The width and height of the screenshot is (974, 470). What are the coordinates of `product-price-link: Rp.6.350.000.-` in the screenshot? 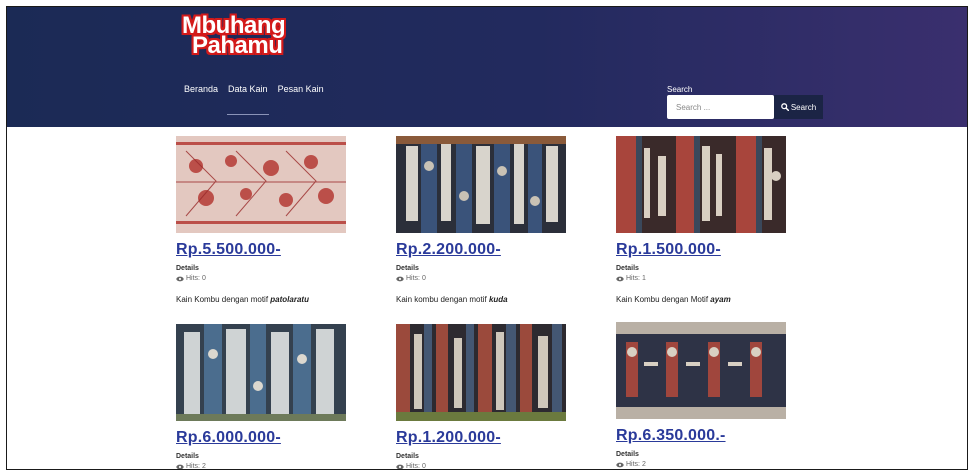 It's located at (671, 436).